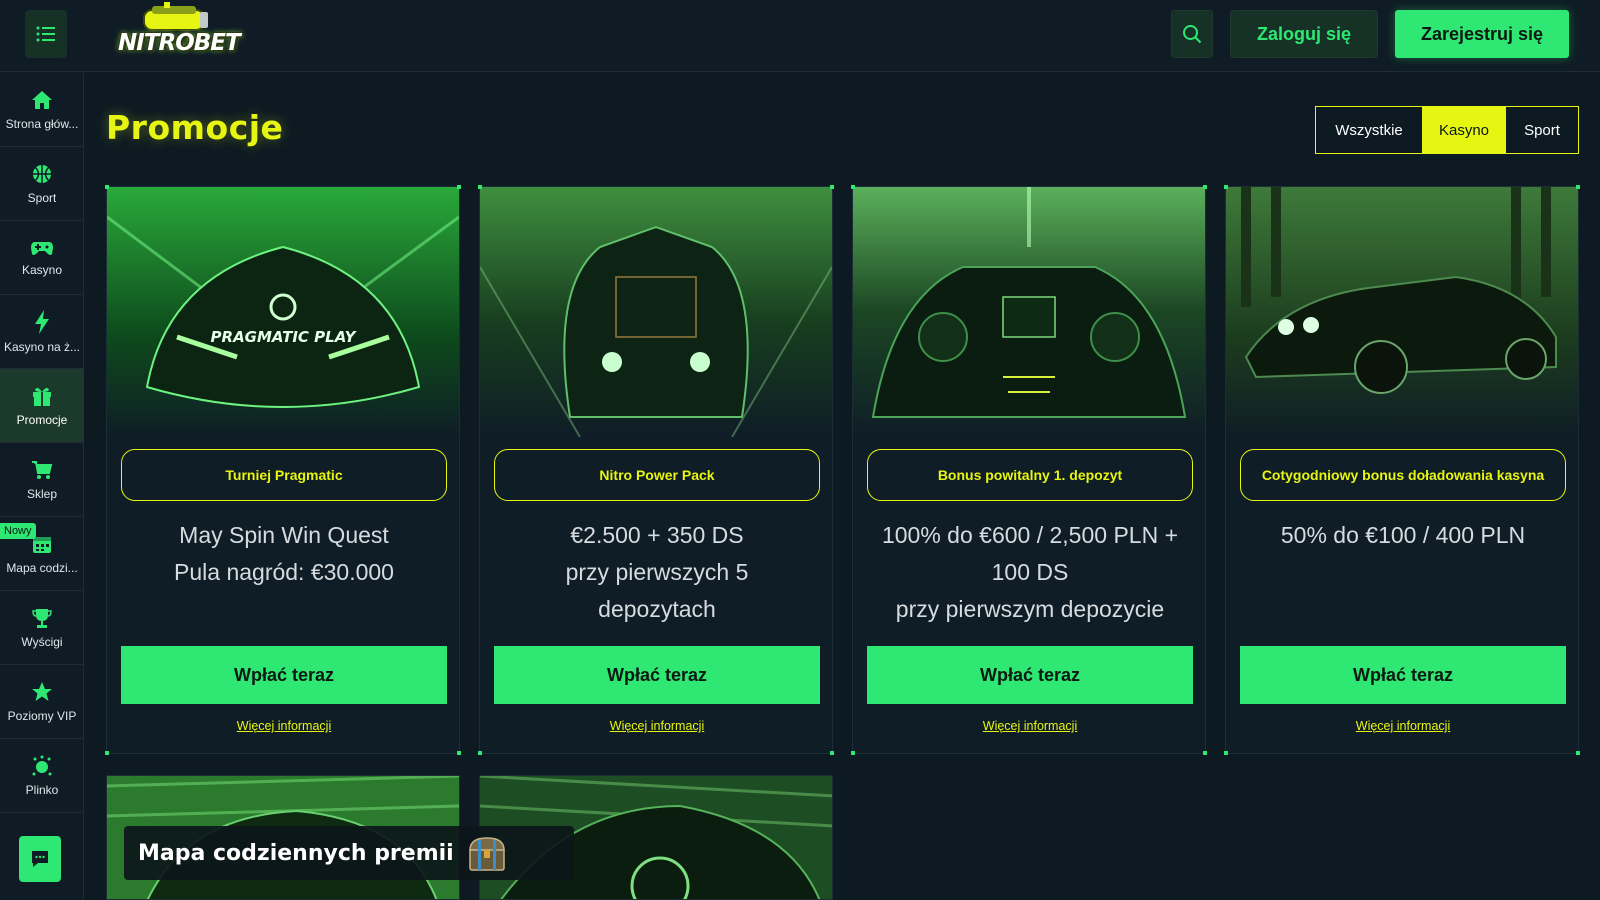 The height and width of the screenshot is (900, 1600). What do you see at coordinates (1482, 34) in the screenshot?
I see `register-button: Zarejestruj się` at bounding box center [1482, 34].